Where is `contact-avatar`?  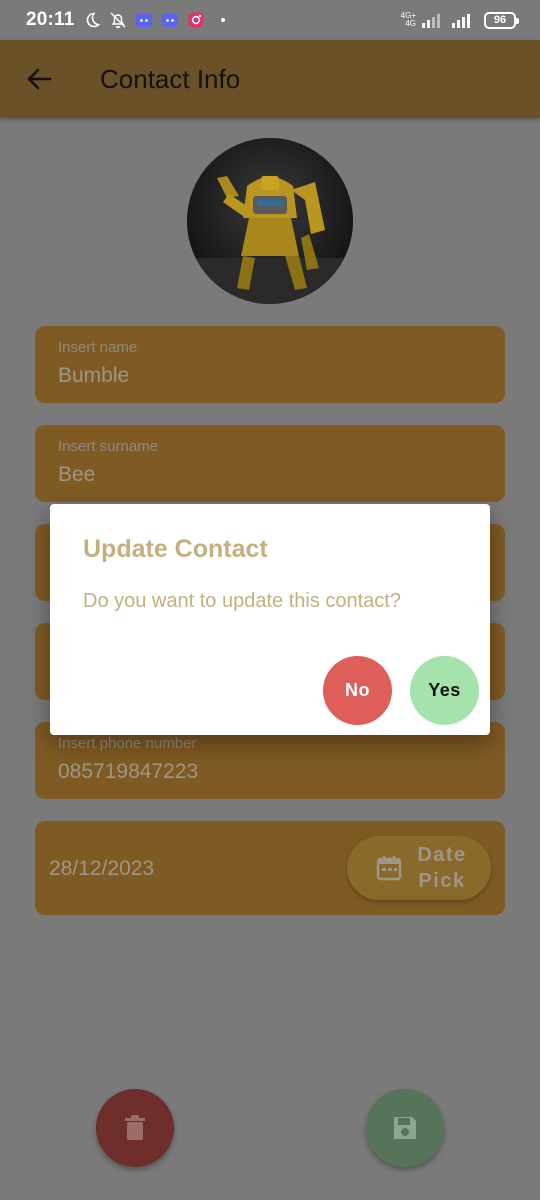
contact-avatar is located at coordinates (270, 221).